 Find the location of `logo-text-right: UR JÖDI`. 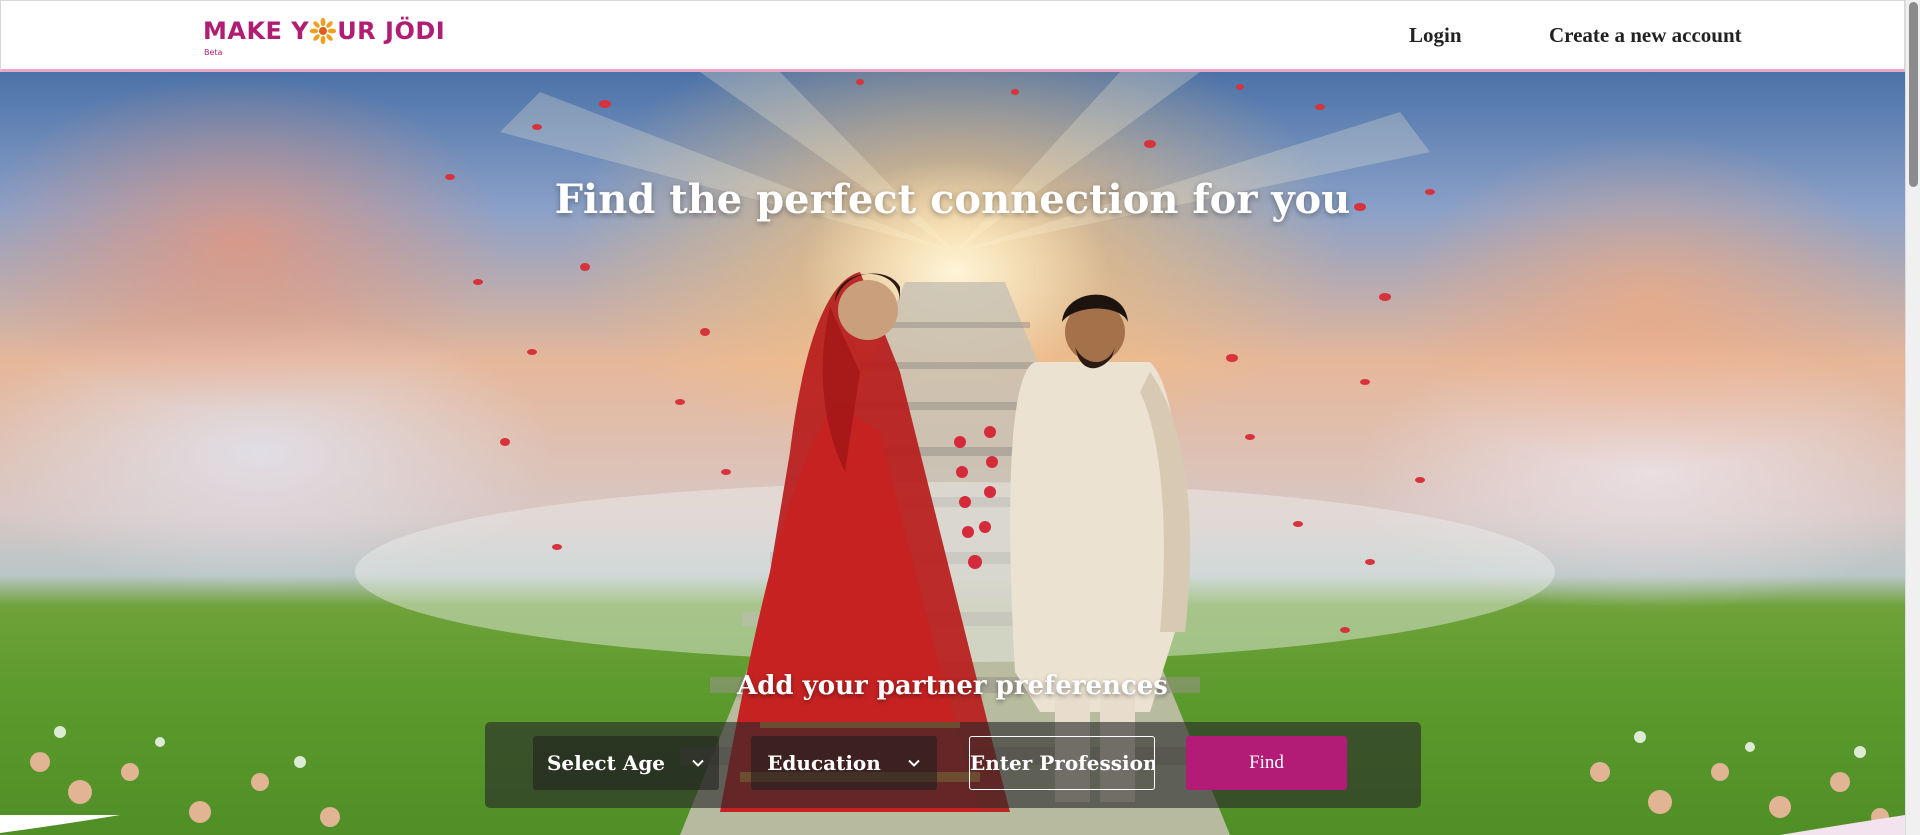

logo-text-right: UR JÖDI is located at coordinates (391, 31).